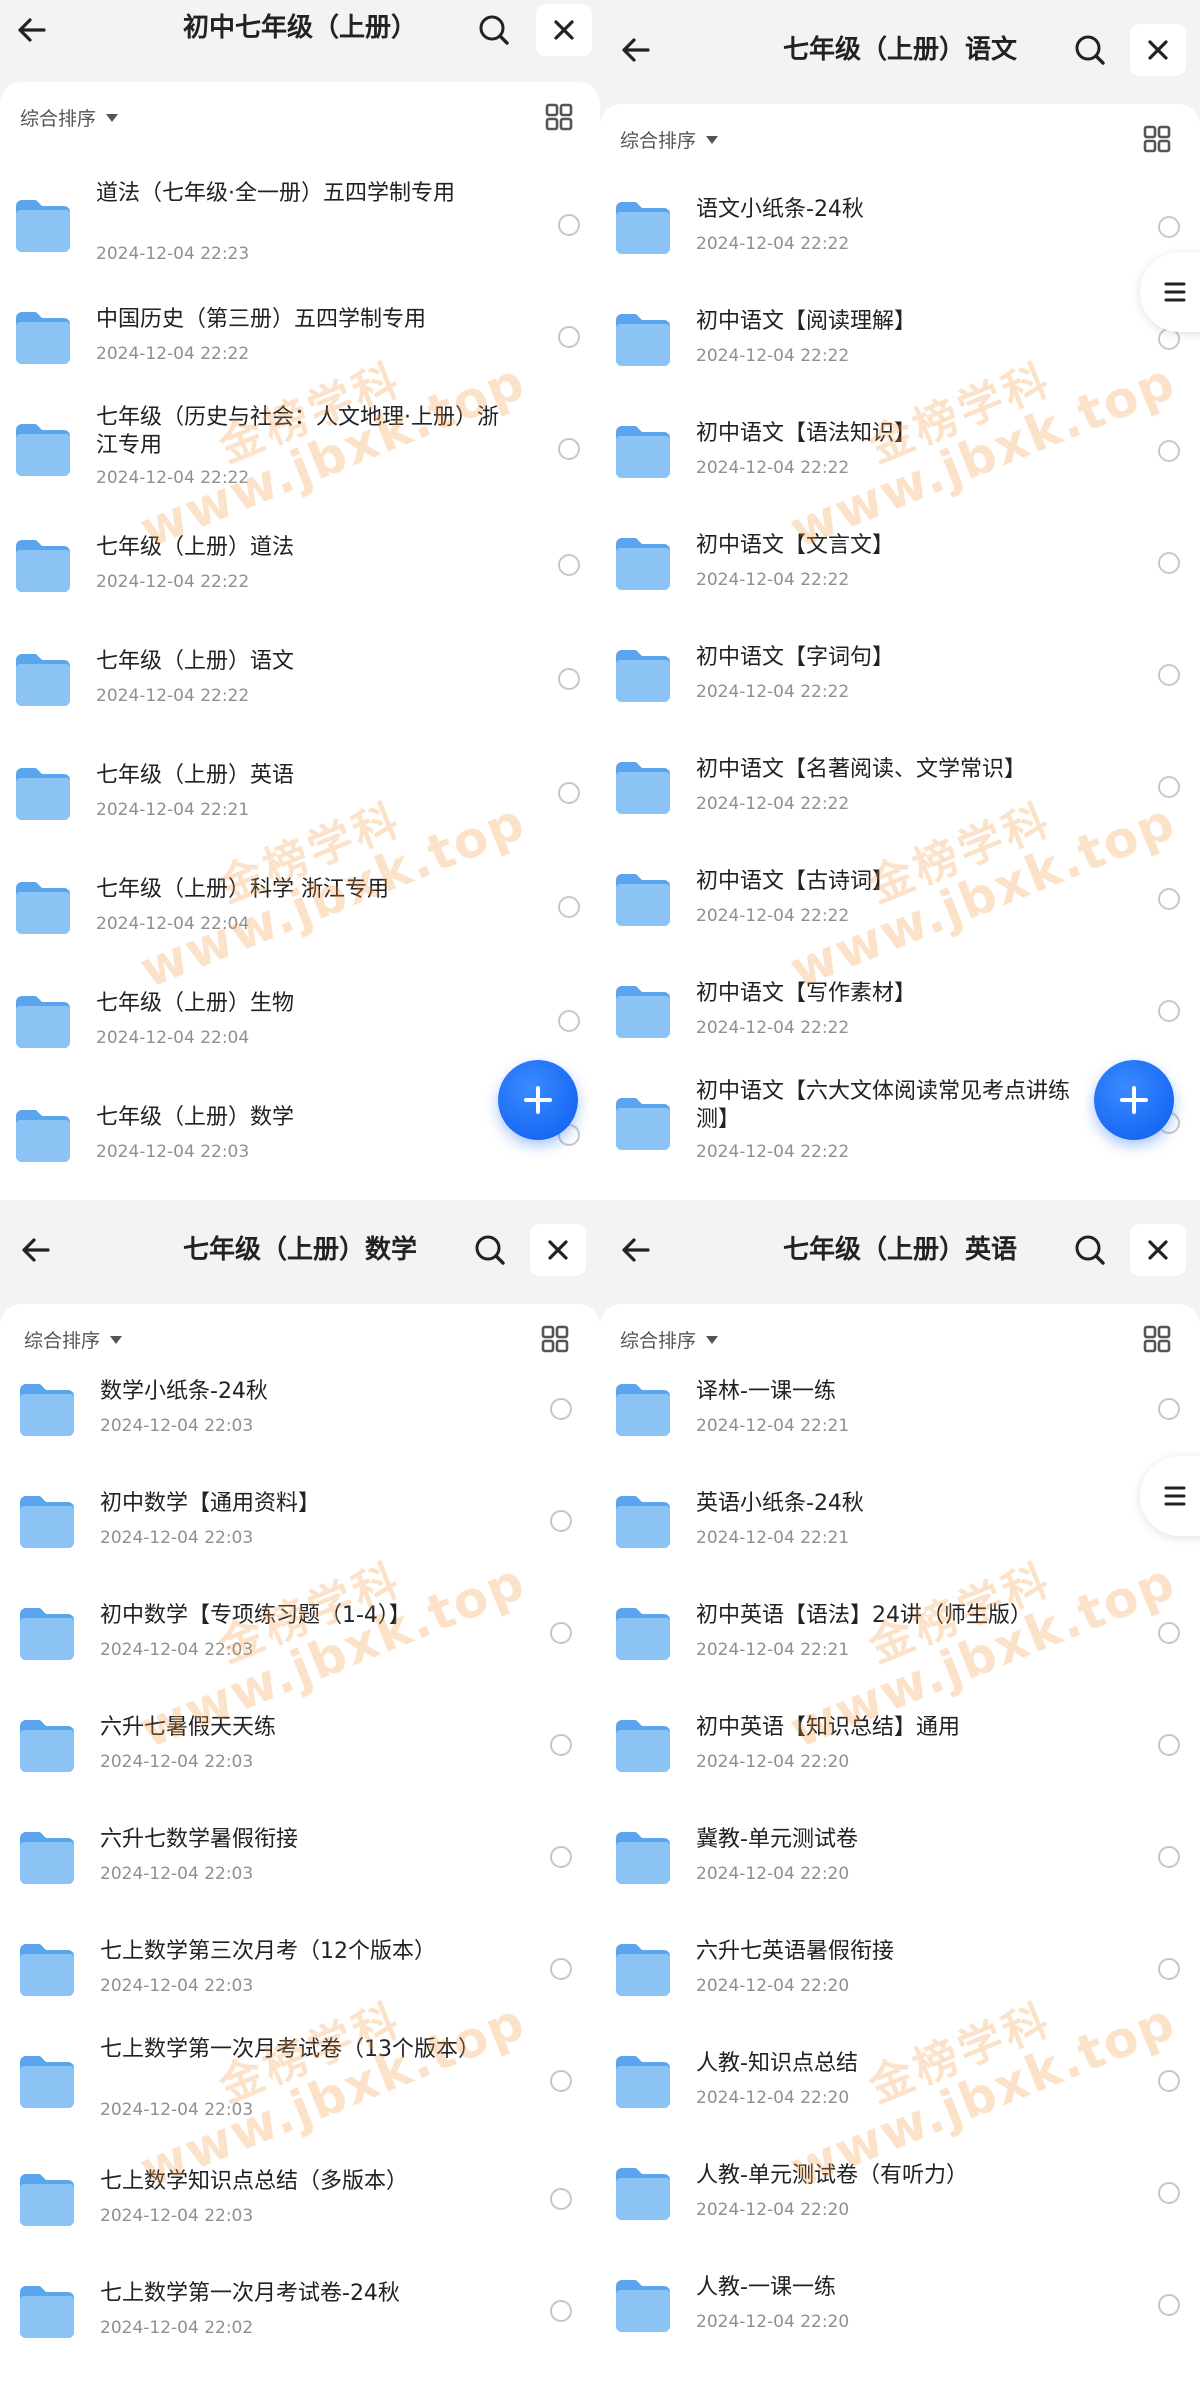 This screenshot has height=2400, width=1200. Describe the element at coordinates (773, 2210) in the screenshot. I see `item-date: 2024-12-04 22:20` at that location.